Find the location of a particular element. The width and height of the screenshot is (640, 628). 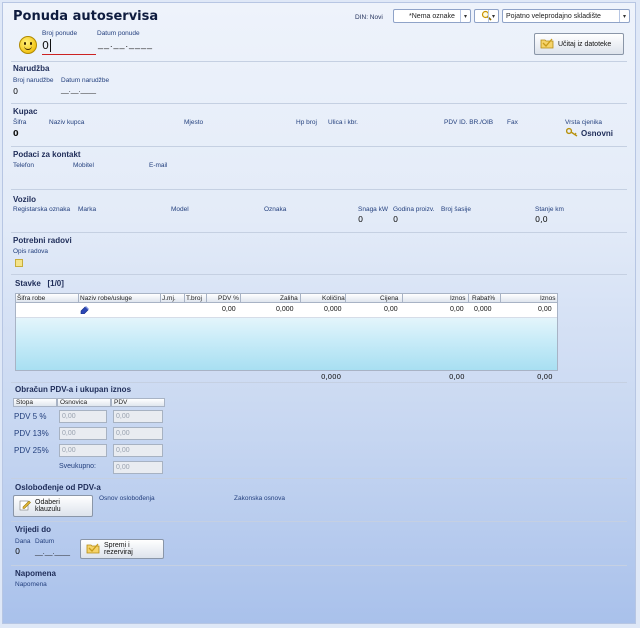

datum-ponude-label: Datum ponude is located at coordinates (118, 33).